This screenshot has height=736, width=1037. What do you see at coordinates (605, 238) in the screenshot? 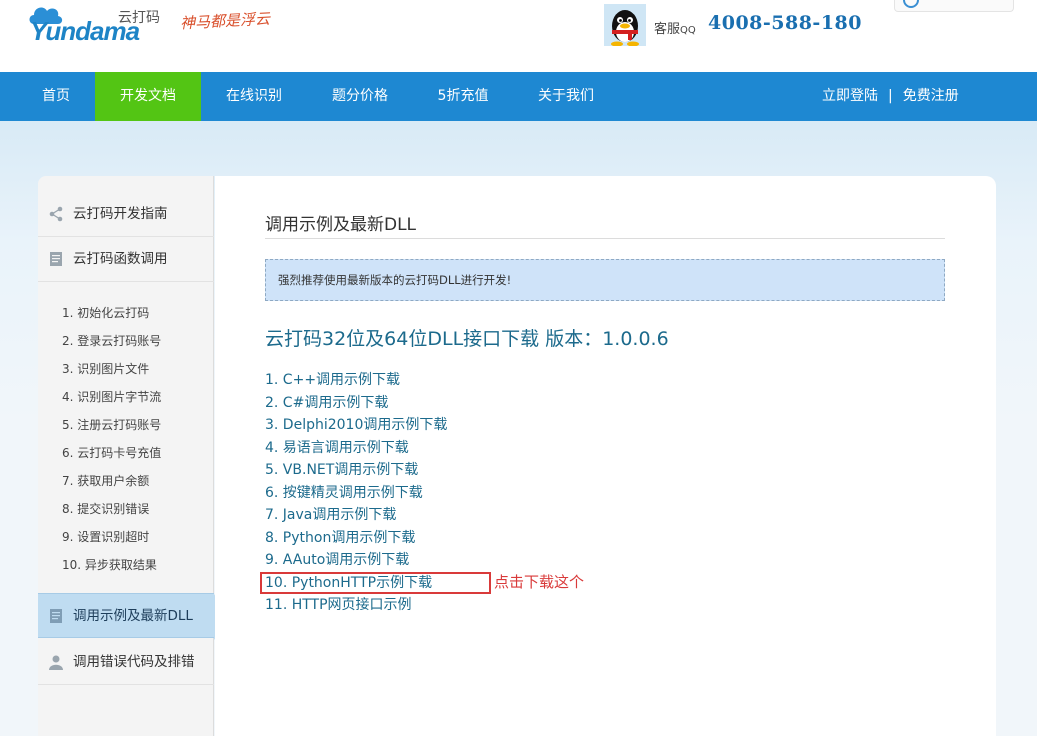
I see `title-divider` at bounding box center [605, 238].